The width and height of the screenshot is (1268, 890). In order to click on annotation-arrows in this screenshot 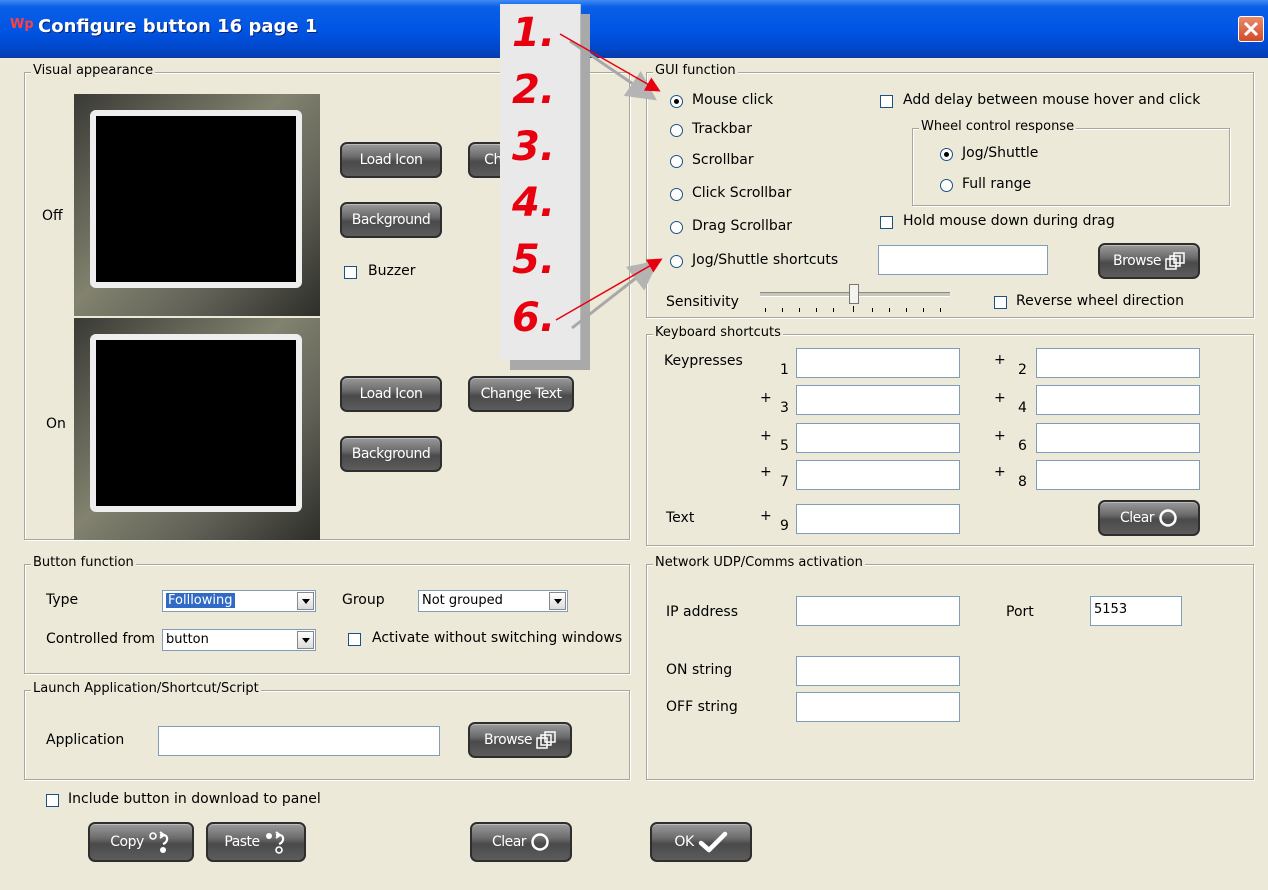, I will do `click(609, 181)`.